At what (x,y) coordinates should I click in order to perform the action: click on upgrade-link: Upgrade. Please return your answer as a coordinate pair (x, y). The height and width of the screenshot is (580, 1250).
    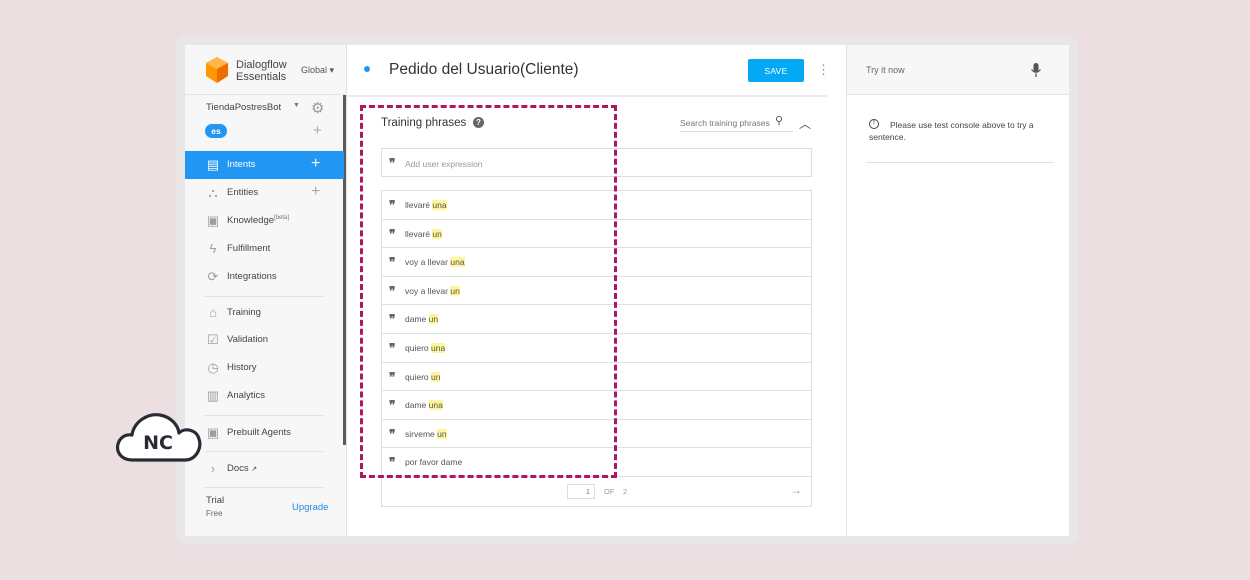
    Looking at the image, I should click on (310, 507).